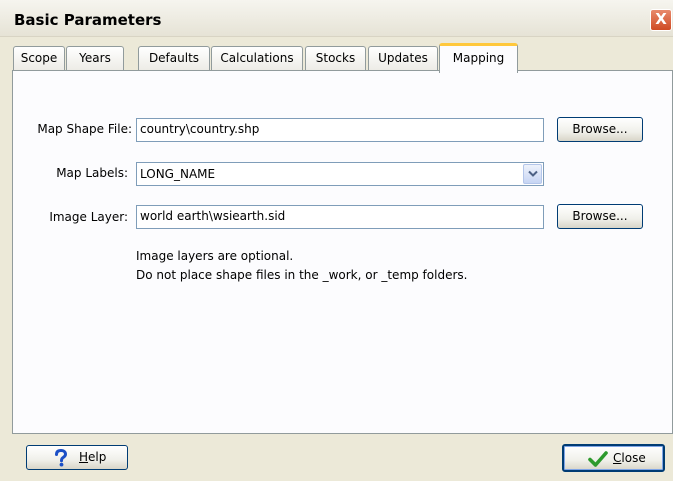  I want to click on map-labels-label: Map Labels:, so click(92, 173).